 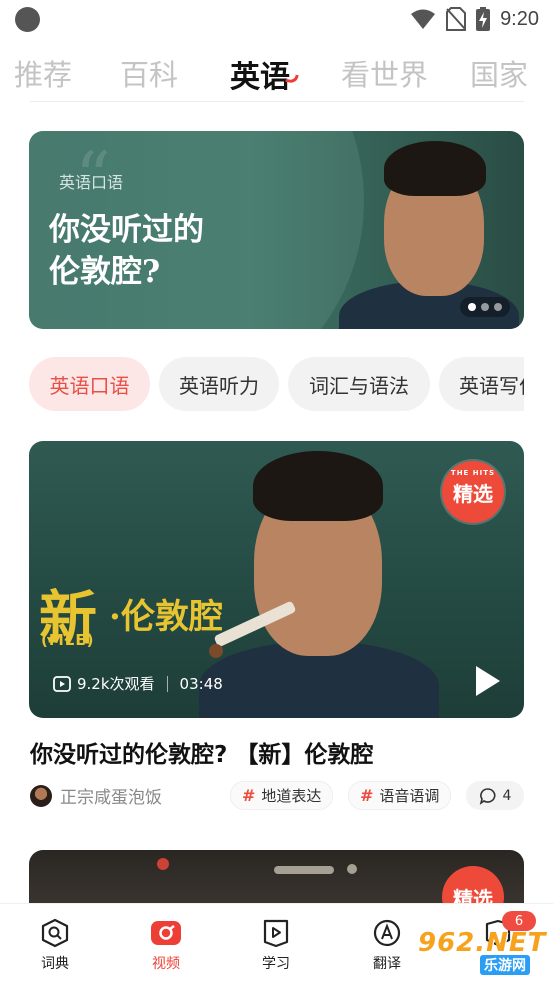 I want to click on active-tab-indicator, so click(x=292, y=78).